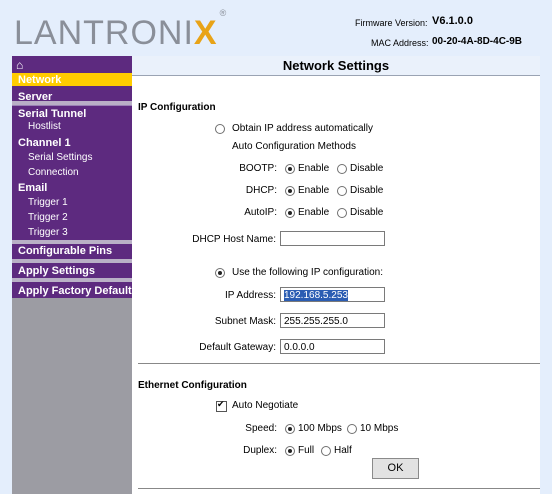 This screenshot has width=552, height=494. What do you see at coordinates (60, 158) in the screenshot?
I see `nav-item-serial-settings: Serial Settings` at bounding box center [60, 158].